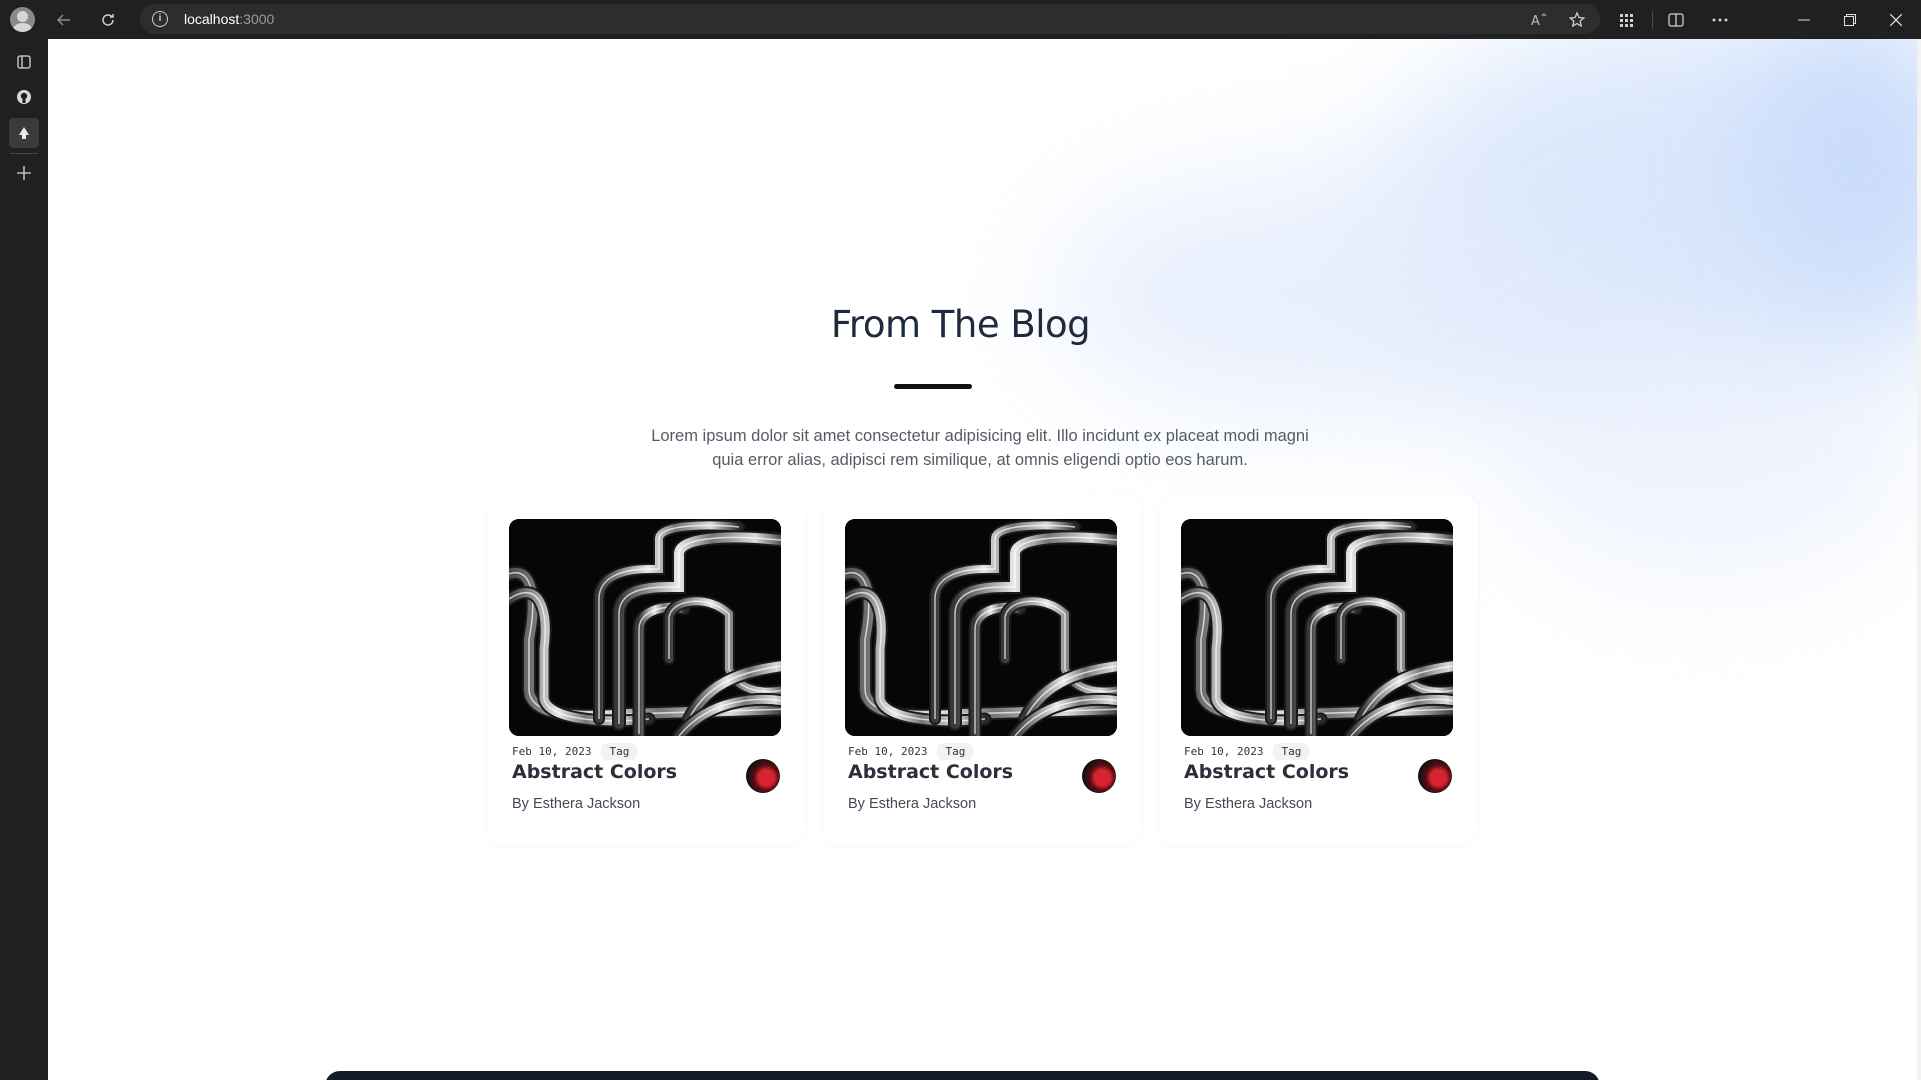  What do you see at coordinates (933, 386) in the screenshot?
I see `title-underline` at bounding box center [933, 386].